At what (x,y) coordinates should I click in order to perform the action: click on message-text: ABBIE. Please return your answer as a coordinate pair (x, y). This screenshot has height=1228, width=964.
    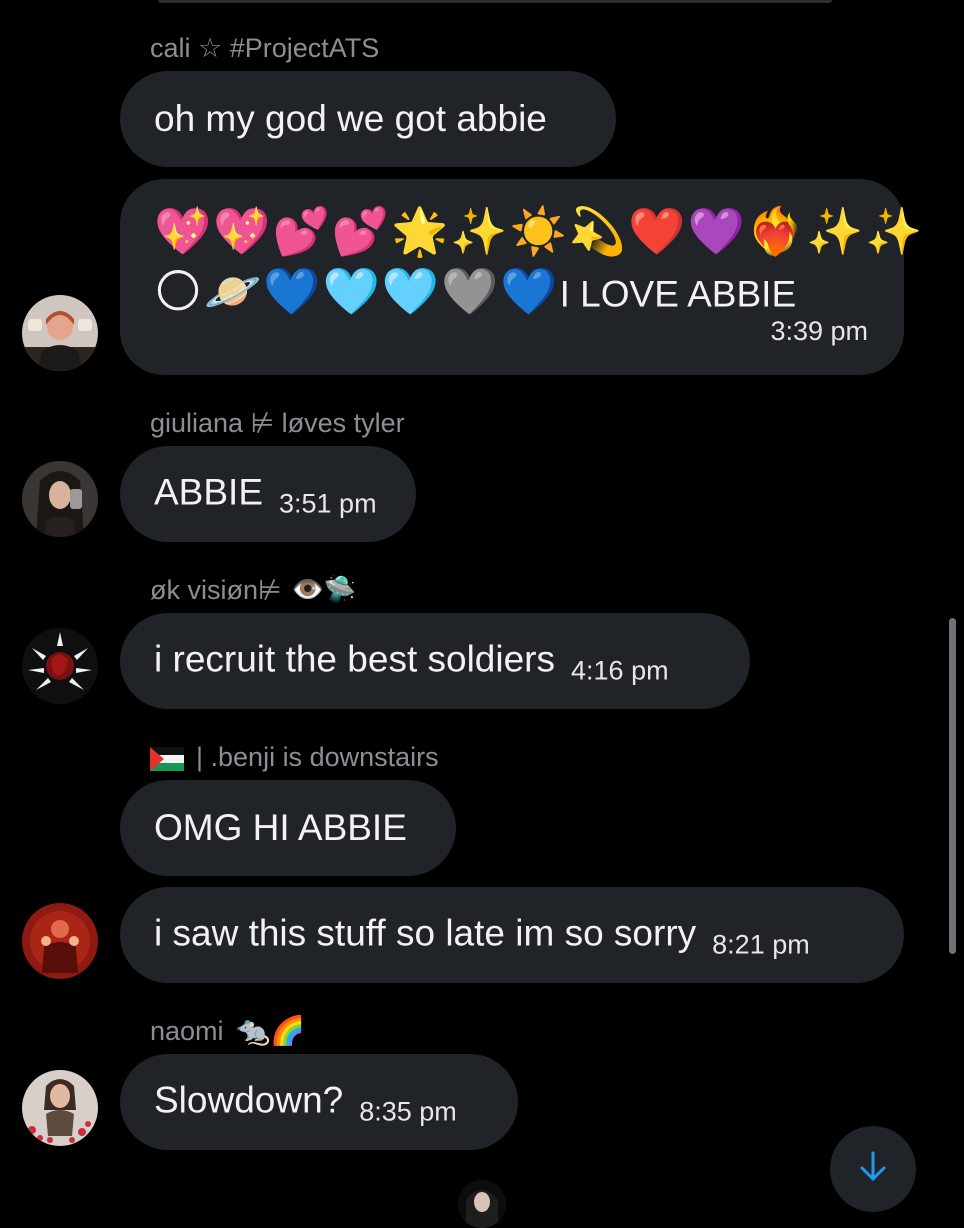
    Looking at the image, I should click on (208, 492).